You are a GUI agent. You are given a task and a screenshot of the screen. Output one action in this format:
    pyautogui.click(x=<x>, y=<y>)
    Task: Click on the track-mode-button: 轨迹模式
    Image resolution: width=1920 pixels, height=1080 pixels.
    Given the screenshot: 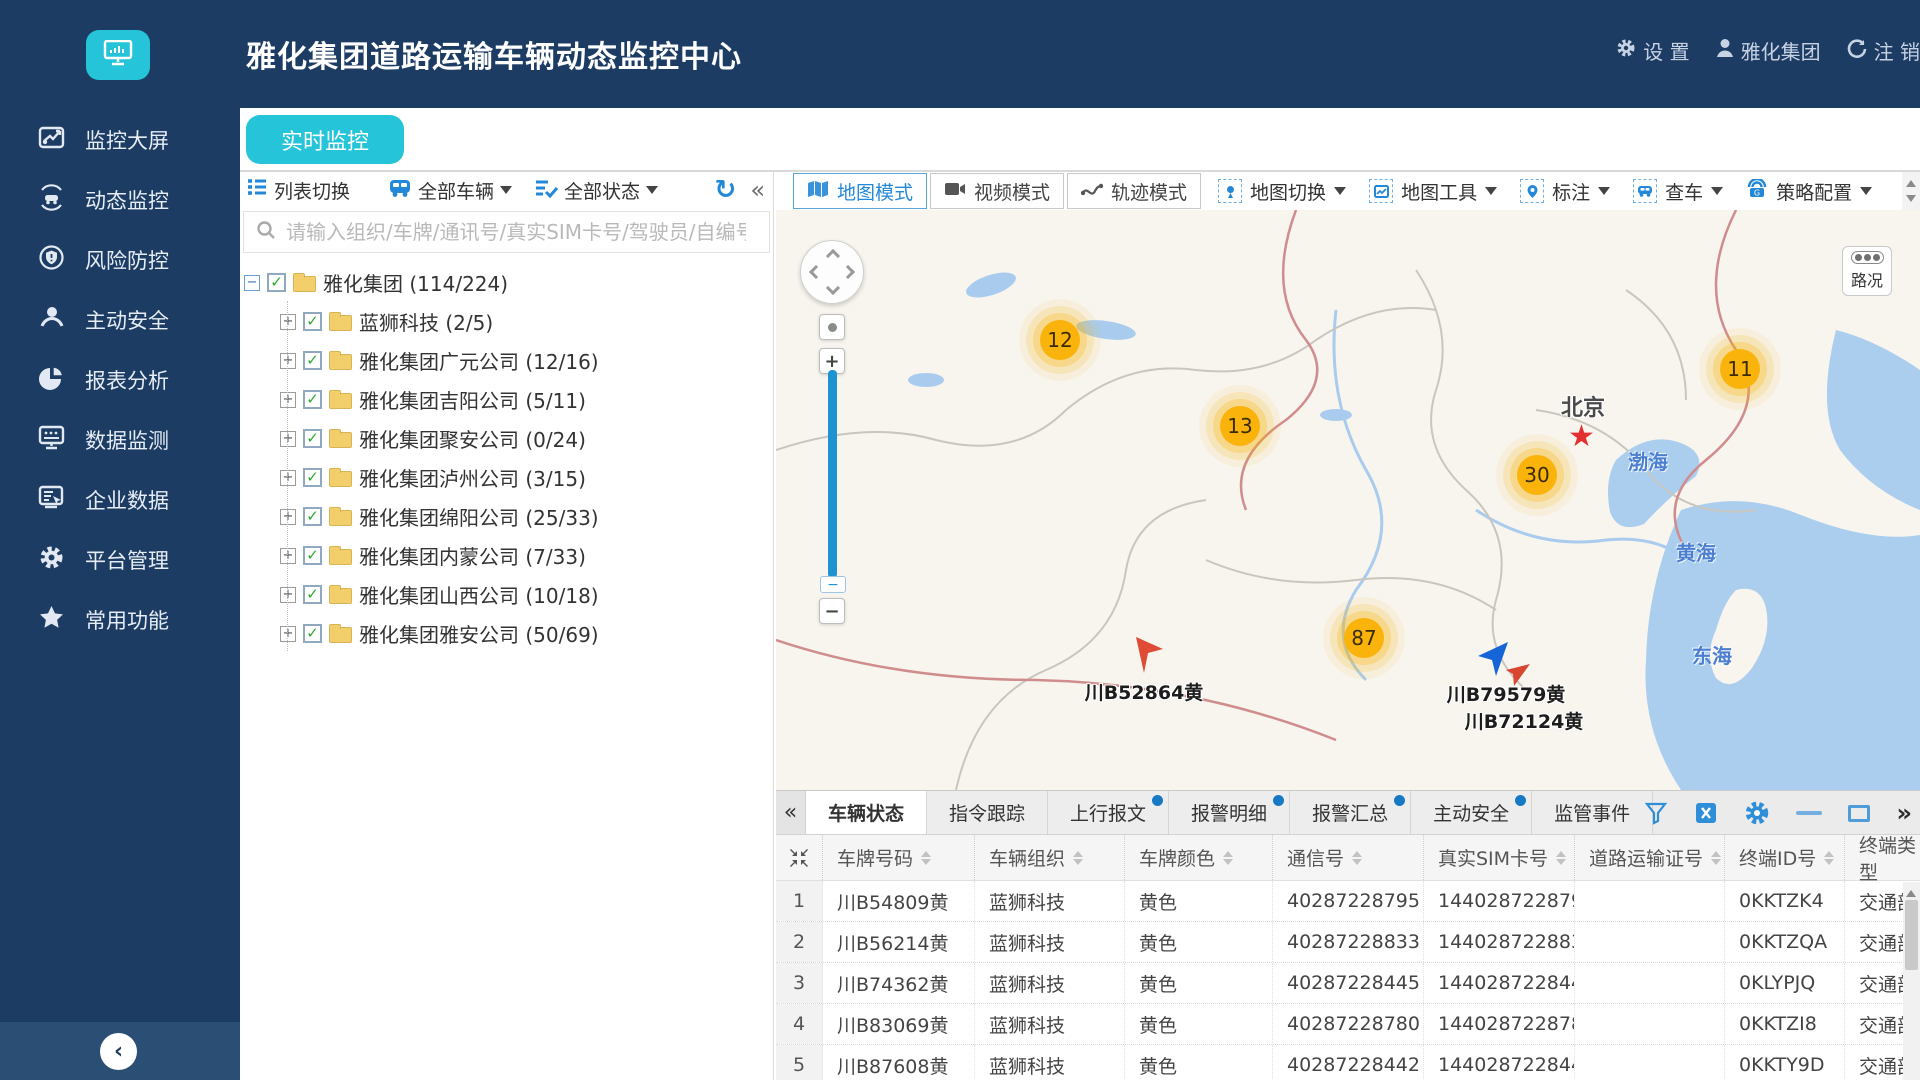 What is the action you would take?
    pyautogui.click(x=1134, y=191)
    